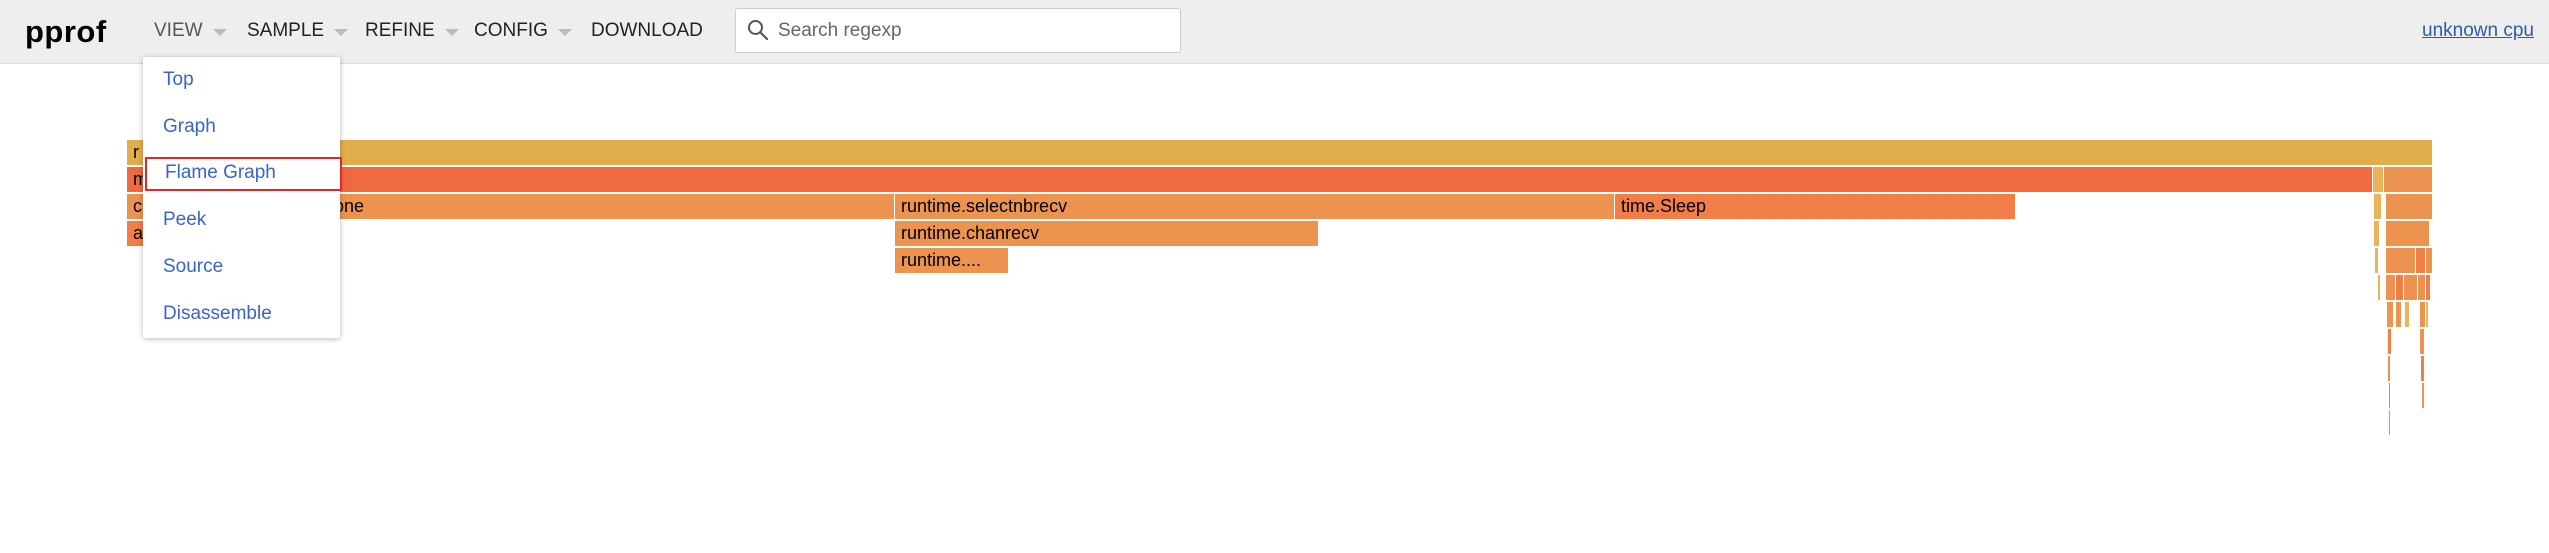 This screenshot has height=553, width=2549. What do you see at coordinates (178, 80) in the screenshot?
I see `menu-item-top: Top` at bounding box center [178, 80].